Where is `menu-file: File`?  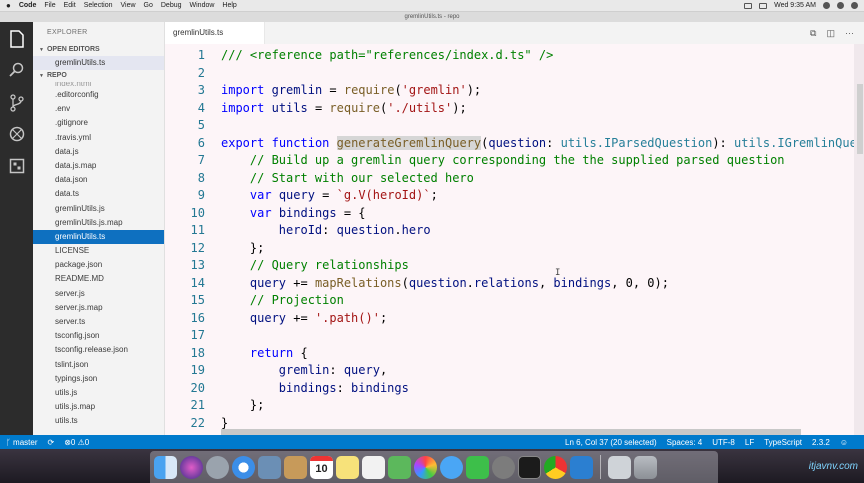
menu-file: File is located at coordinates (49, 5).